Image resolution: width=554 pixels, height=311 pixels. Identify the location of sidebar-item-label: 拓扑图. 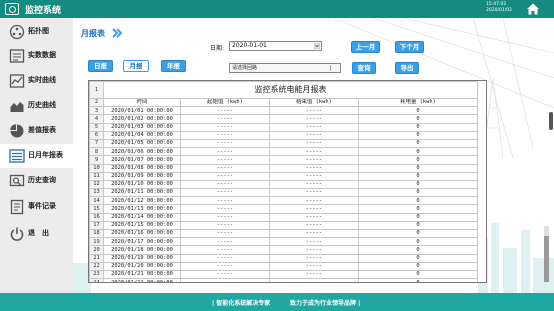
(38, 31).